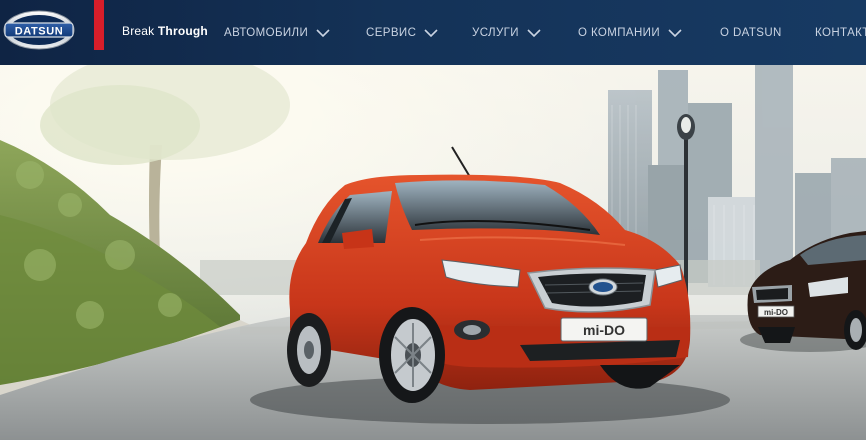  I want to click on nav-label: УСЛУГИ, so click(495, 33).